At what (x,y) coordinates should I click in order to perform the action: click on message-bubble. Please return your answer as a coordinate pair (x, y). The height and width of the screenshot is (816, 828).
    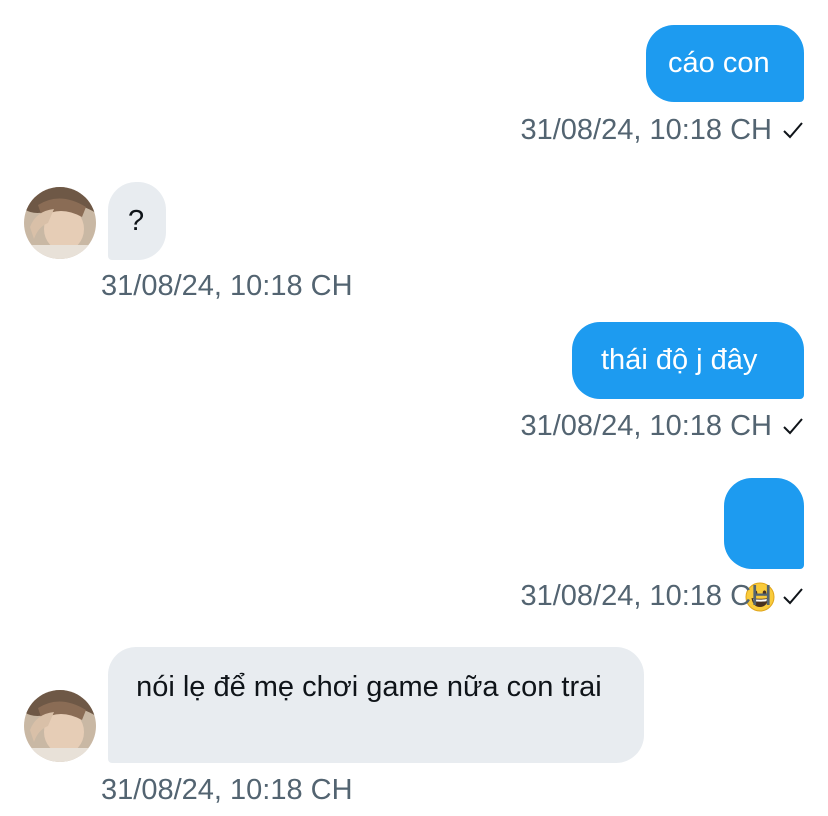
    Looking at the image, I should click on (764, 545).